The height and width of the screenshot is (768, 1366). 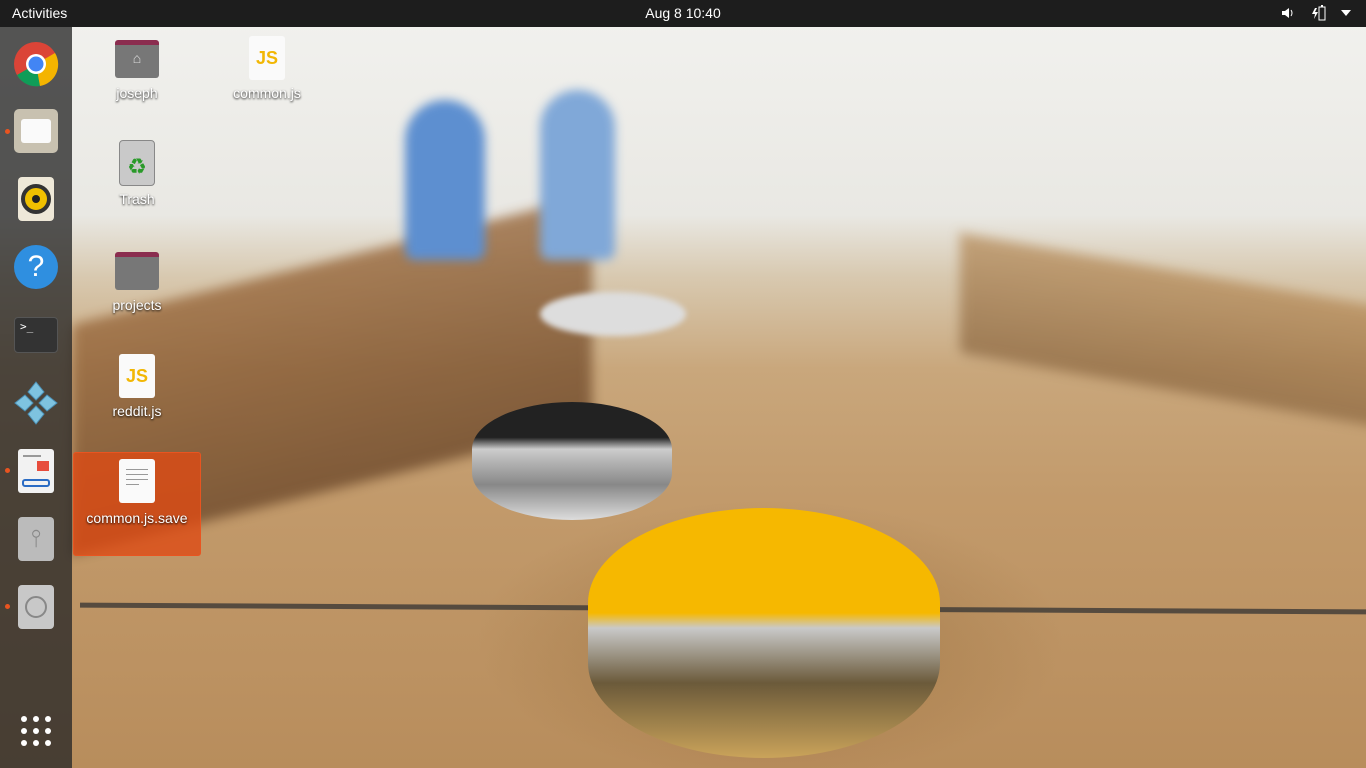 I want to click on dock: ? >_ ⫯, so click(x=36, y=397).